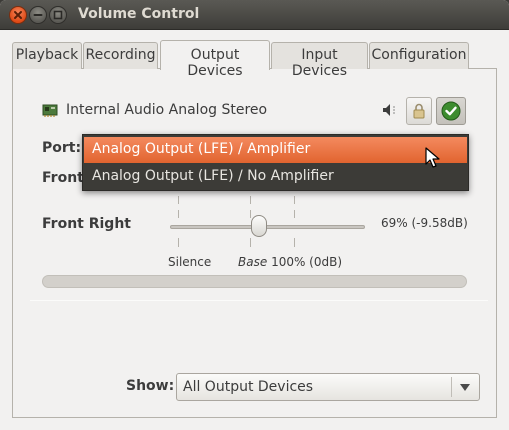  I want to click on lock-icon, so click(419, 111).